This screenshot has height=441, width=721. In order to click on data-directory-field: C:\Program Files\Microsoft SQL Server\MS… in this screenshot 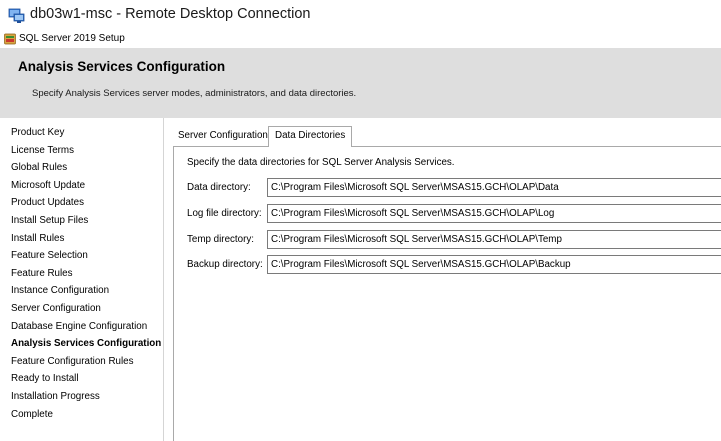, I will do `click(494, 187)`.